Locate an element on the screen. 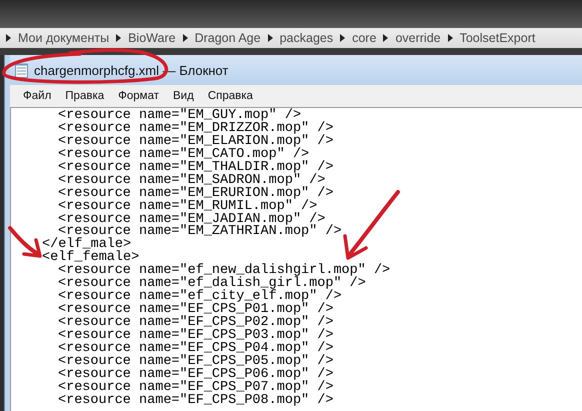  menu-item: Правка is located at coordinates (85, 96).